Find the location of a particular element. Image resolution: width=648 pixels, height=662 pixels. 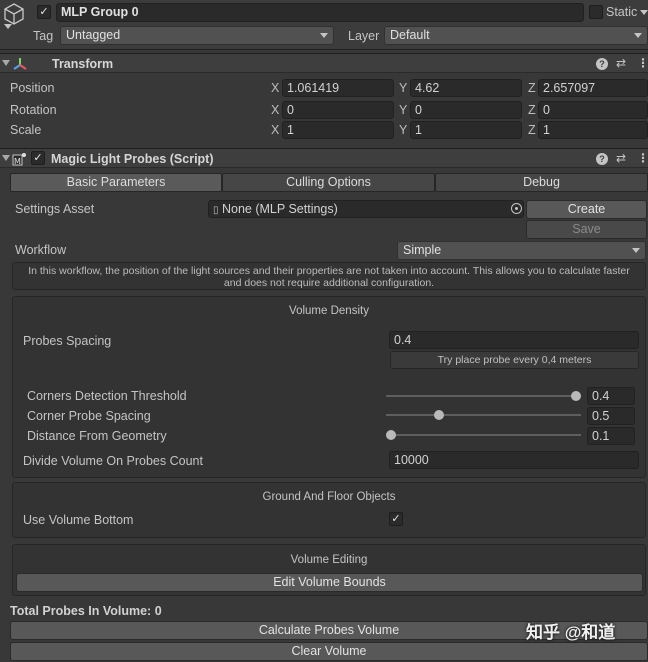

script-header: M ✓ Magic Light Probes (Script) ? ⇄ ⋮ is located at coordinates (324, 158).